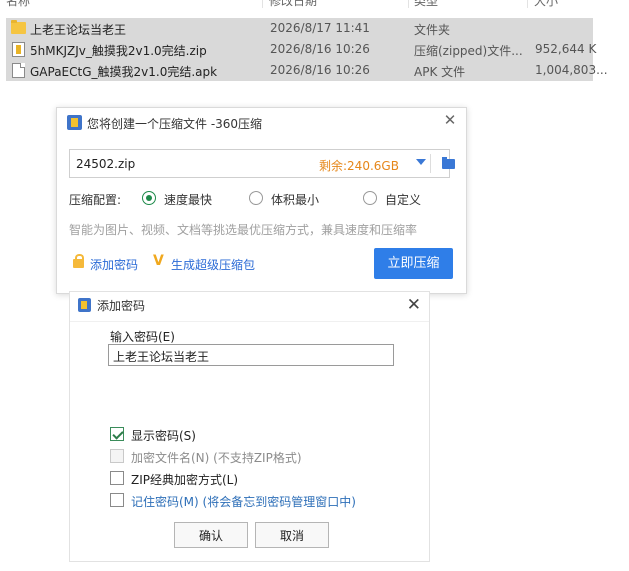  I want to click on column-header-size: 大小, so click(546, 4).